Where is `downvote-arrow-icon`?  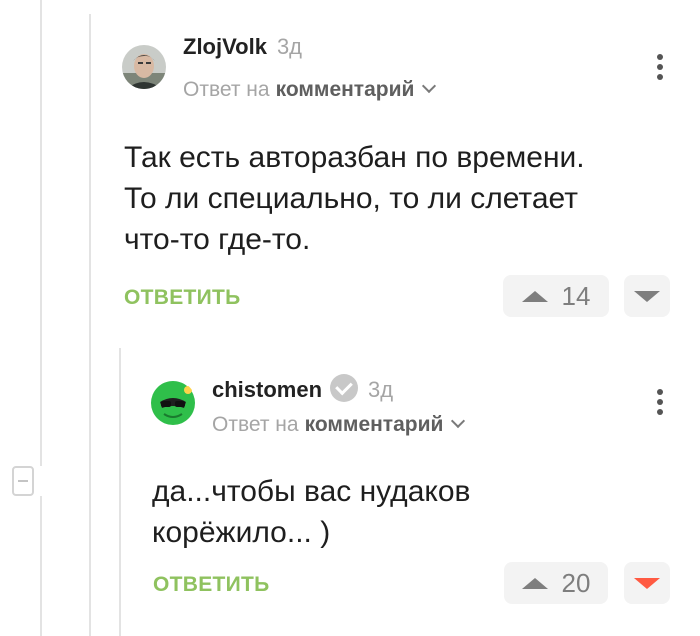 downvote-arrow-icon is located at coordinates (647, 583).